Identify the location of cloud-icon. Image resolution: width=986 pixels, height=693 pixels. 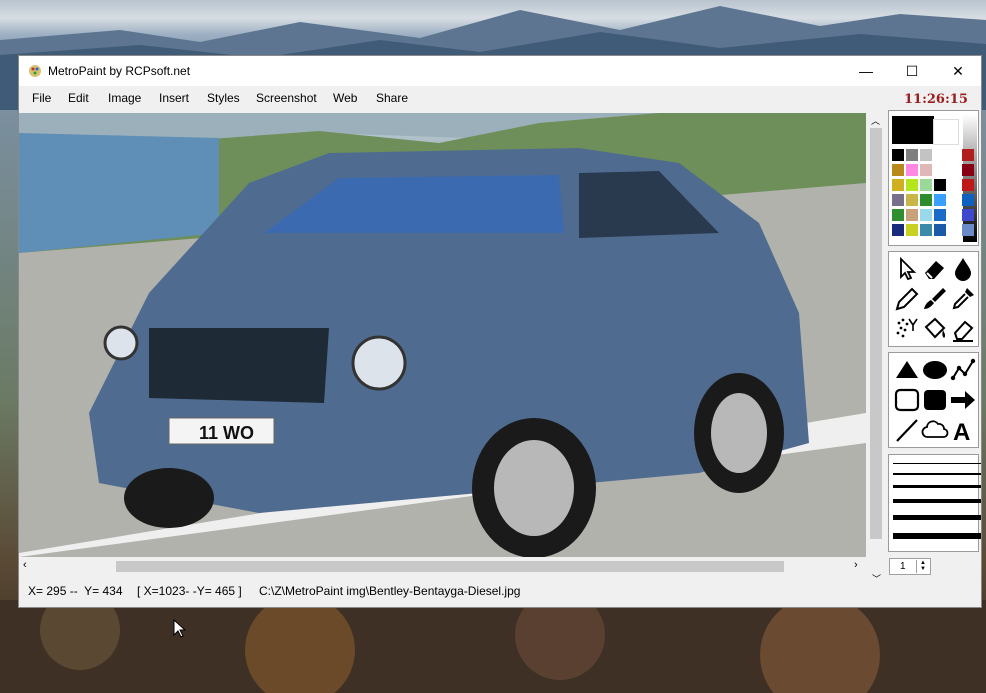
(935, 430).